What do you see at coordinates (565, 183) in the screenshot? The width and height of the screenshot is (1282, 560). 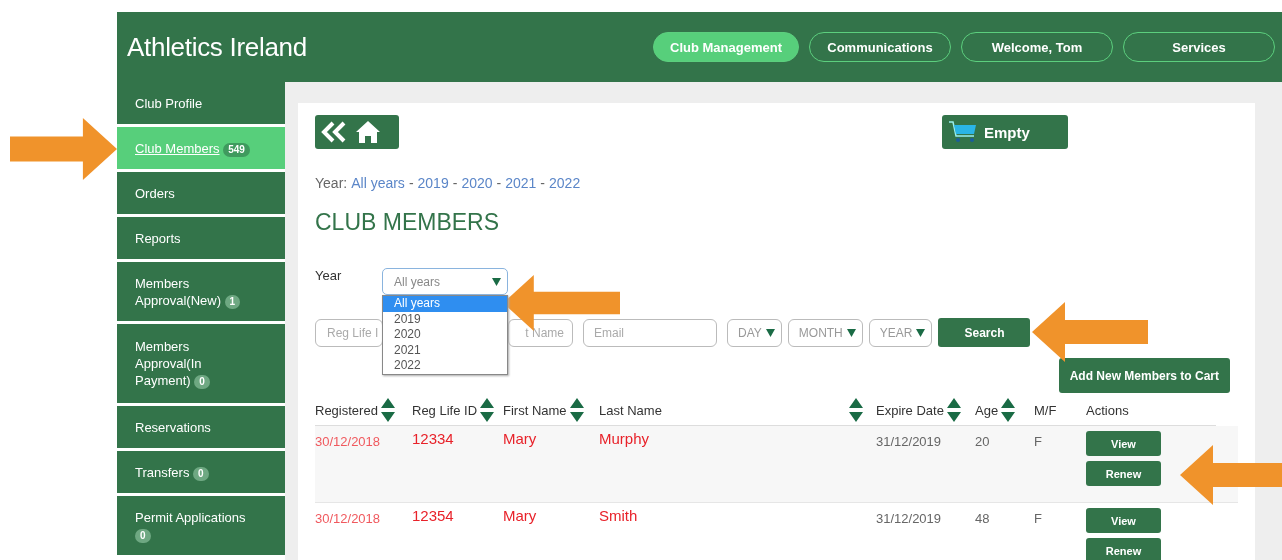 I see `year-link: 2022` at bounding box center [565, 183].